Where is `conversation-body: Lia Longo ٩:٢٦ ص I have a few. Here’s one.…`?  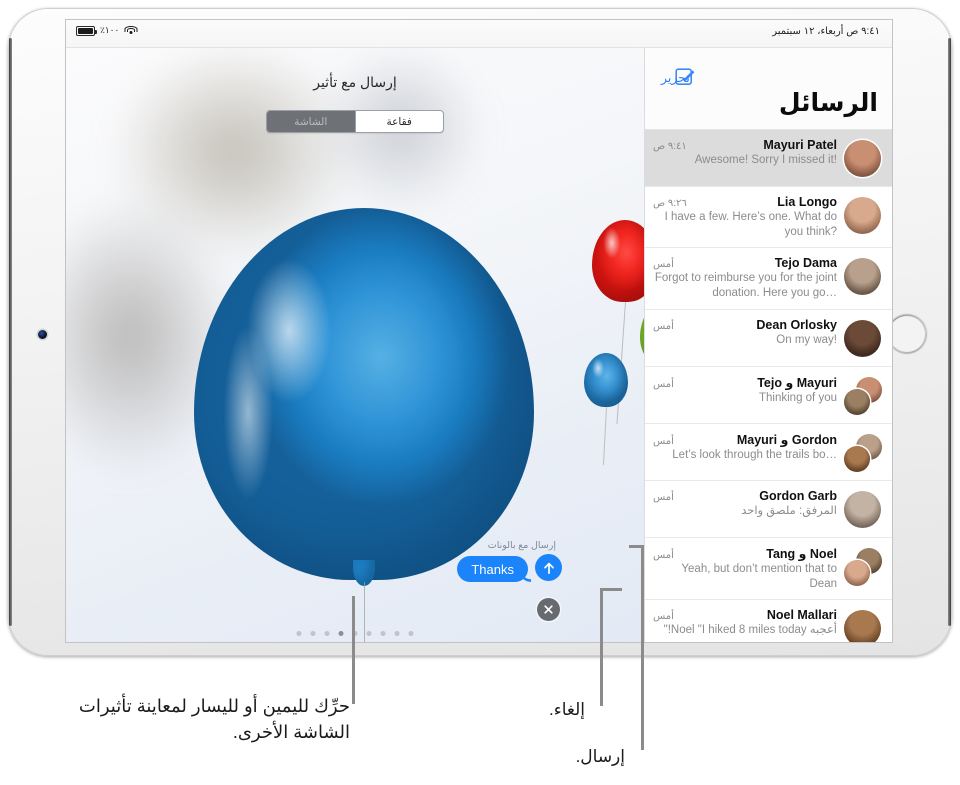
conversation-body: Lia Longo ٩:٢٦ ص I have a few. Here’s one.… is located at coordinates (748, 217).